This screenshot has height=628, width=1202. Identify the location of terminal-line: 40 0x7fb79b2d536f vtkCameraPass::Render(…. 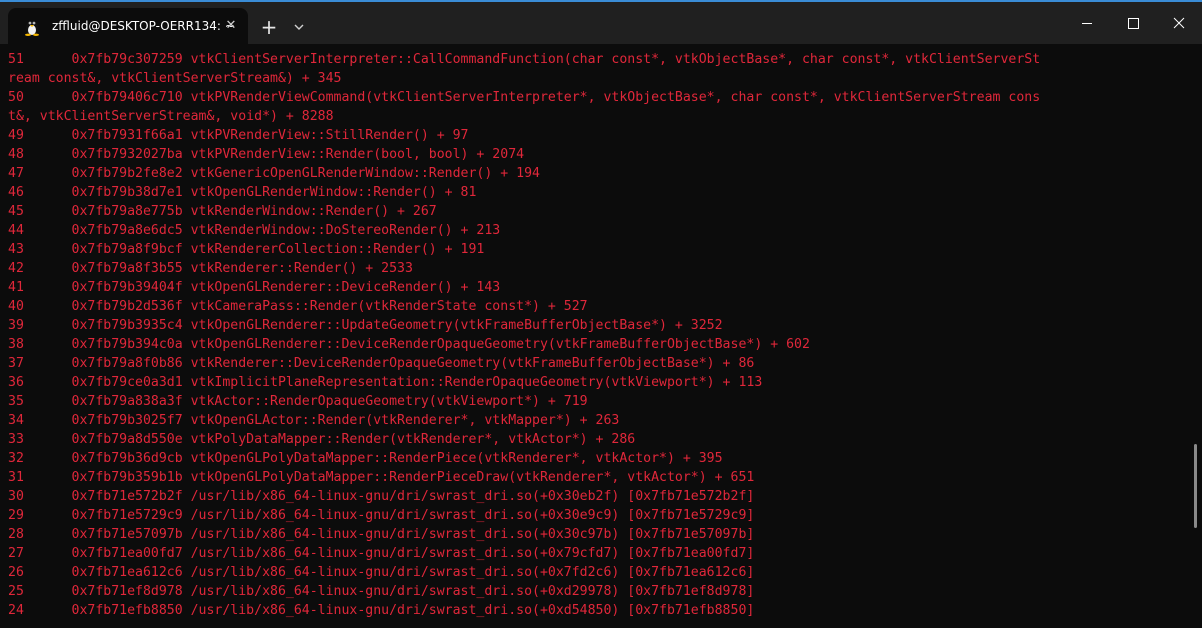
(298, 306).